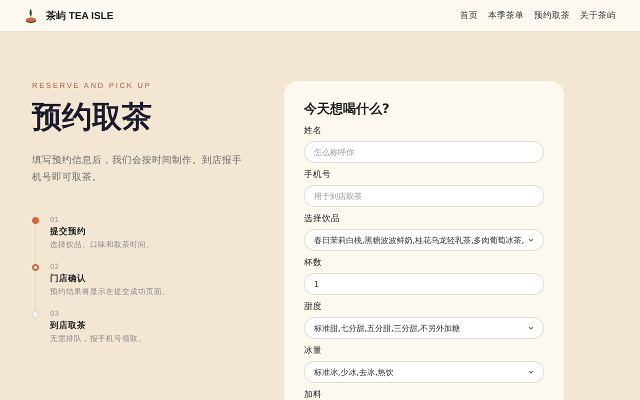  What do you see at coordinates (322, 219) in the screenshot?
I see `field-label: 选择饮品` at bounding box center [322, 219].